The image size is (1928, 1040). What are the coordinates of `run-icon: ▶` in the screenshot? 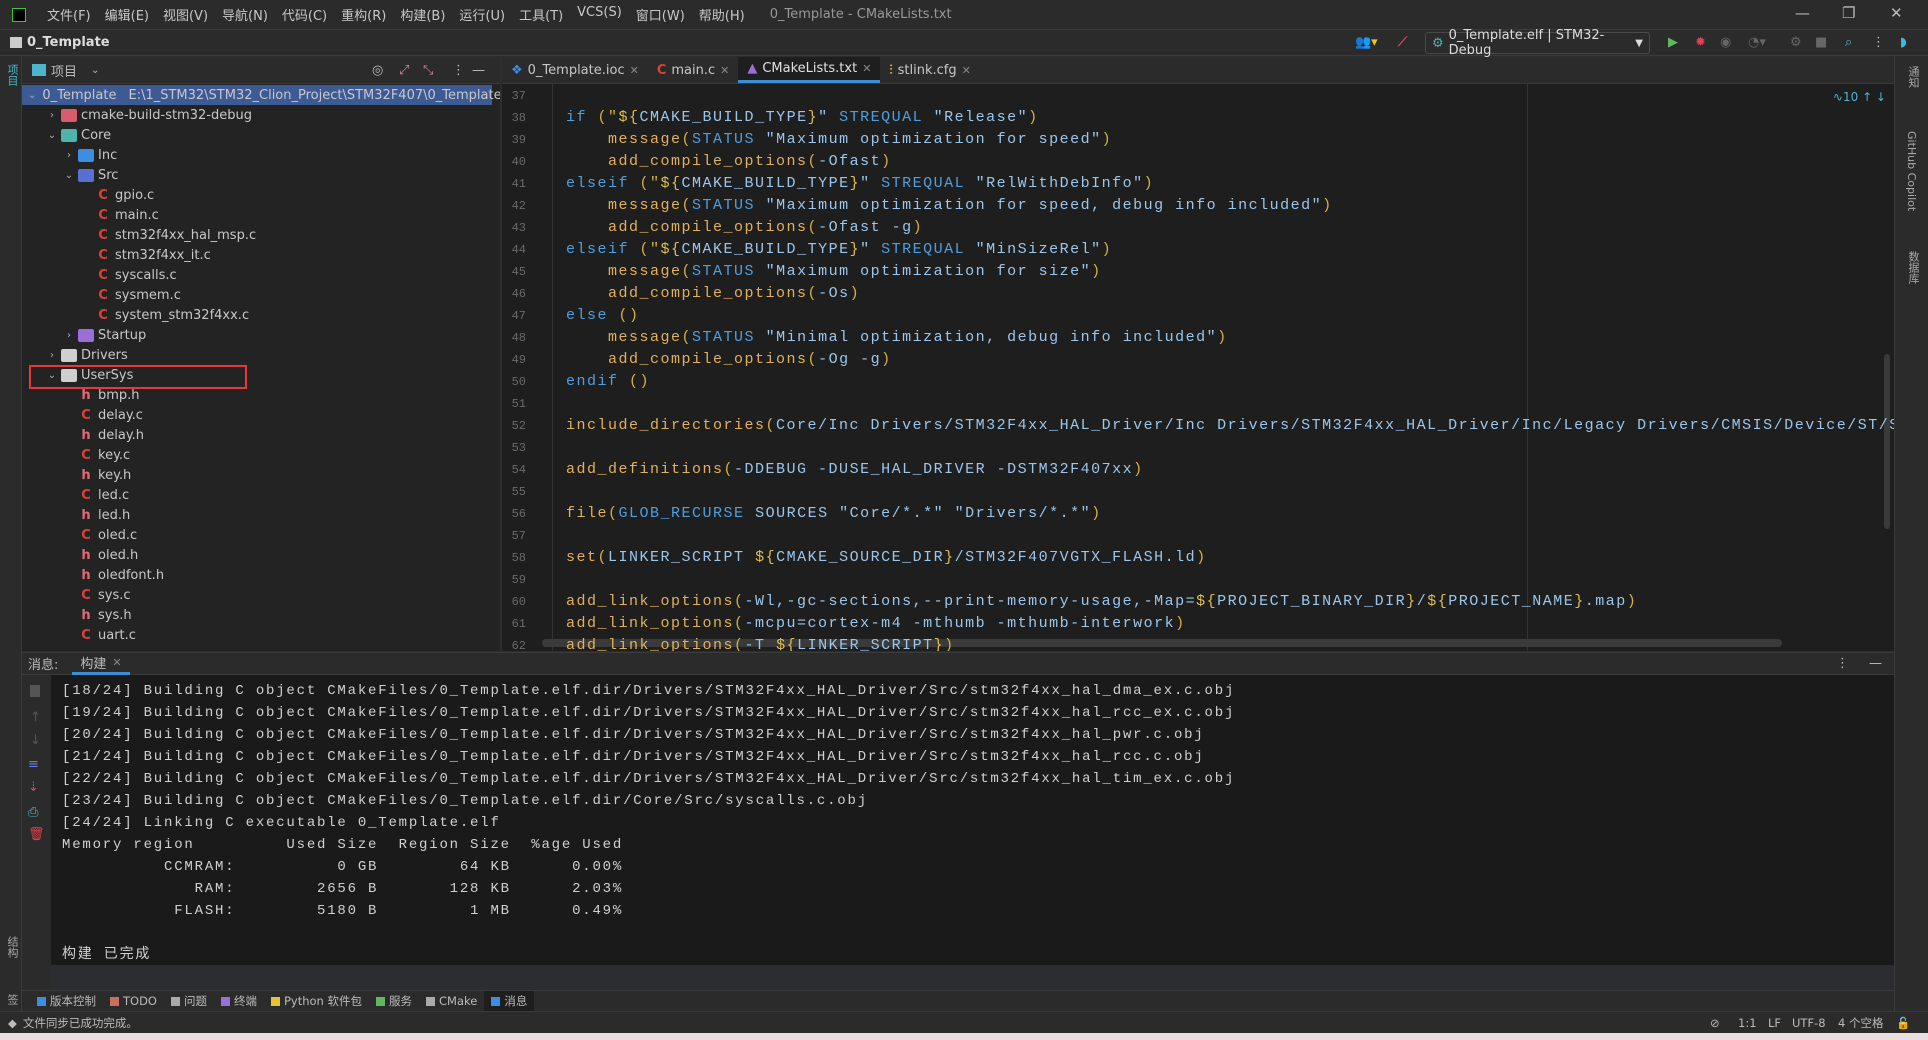 It's located at (1673, 42).